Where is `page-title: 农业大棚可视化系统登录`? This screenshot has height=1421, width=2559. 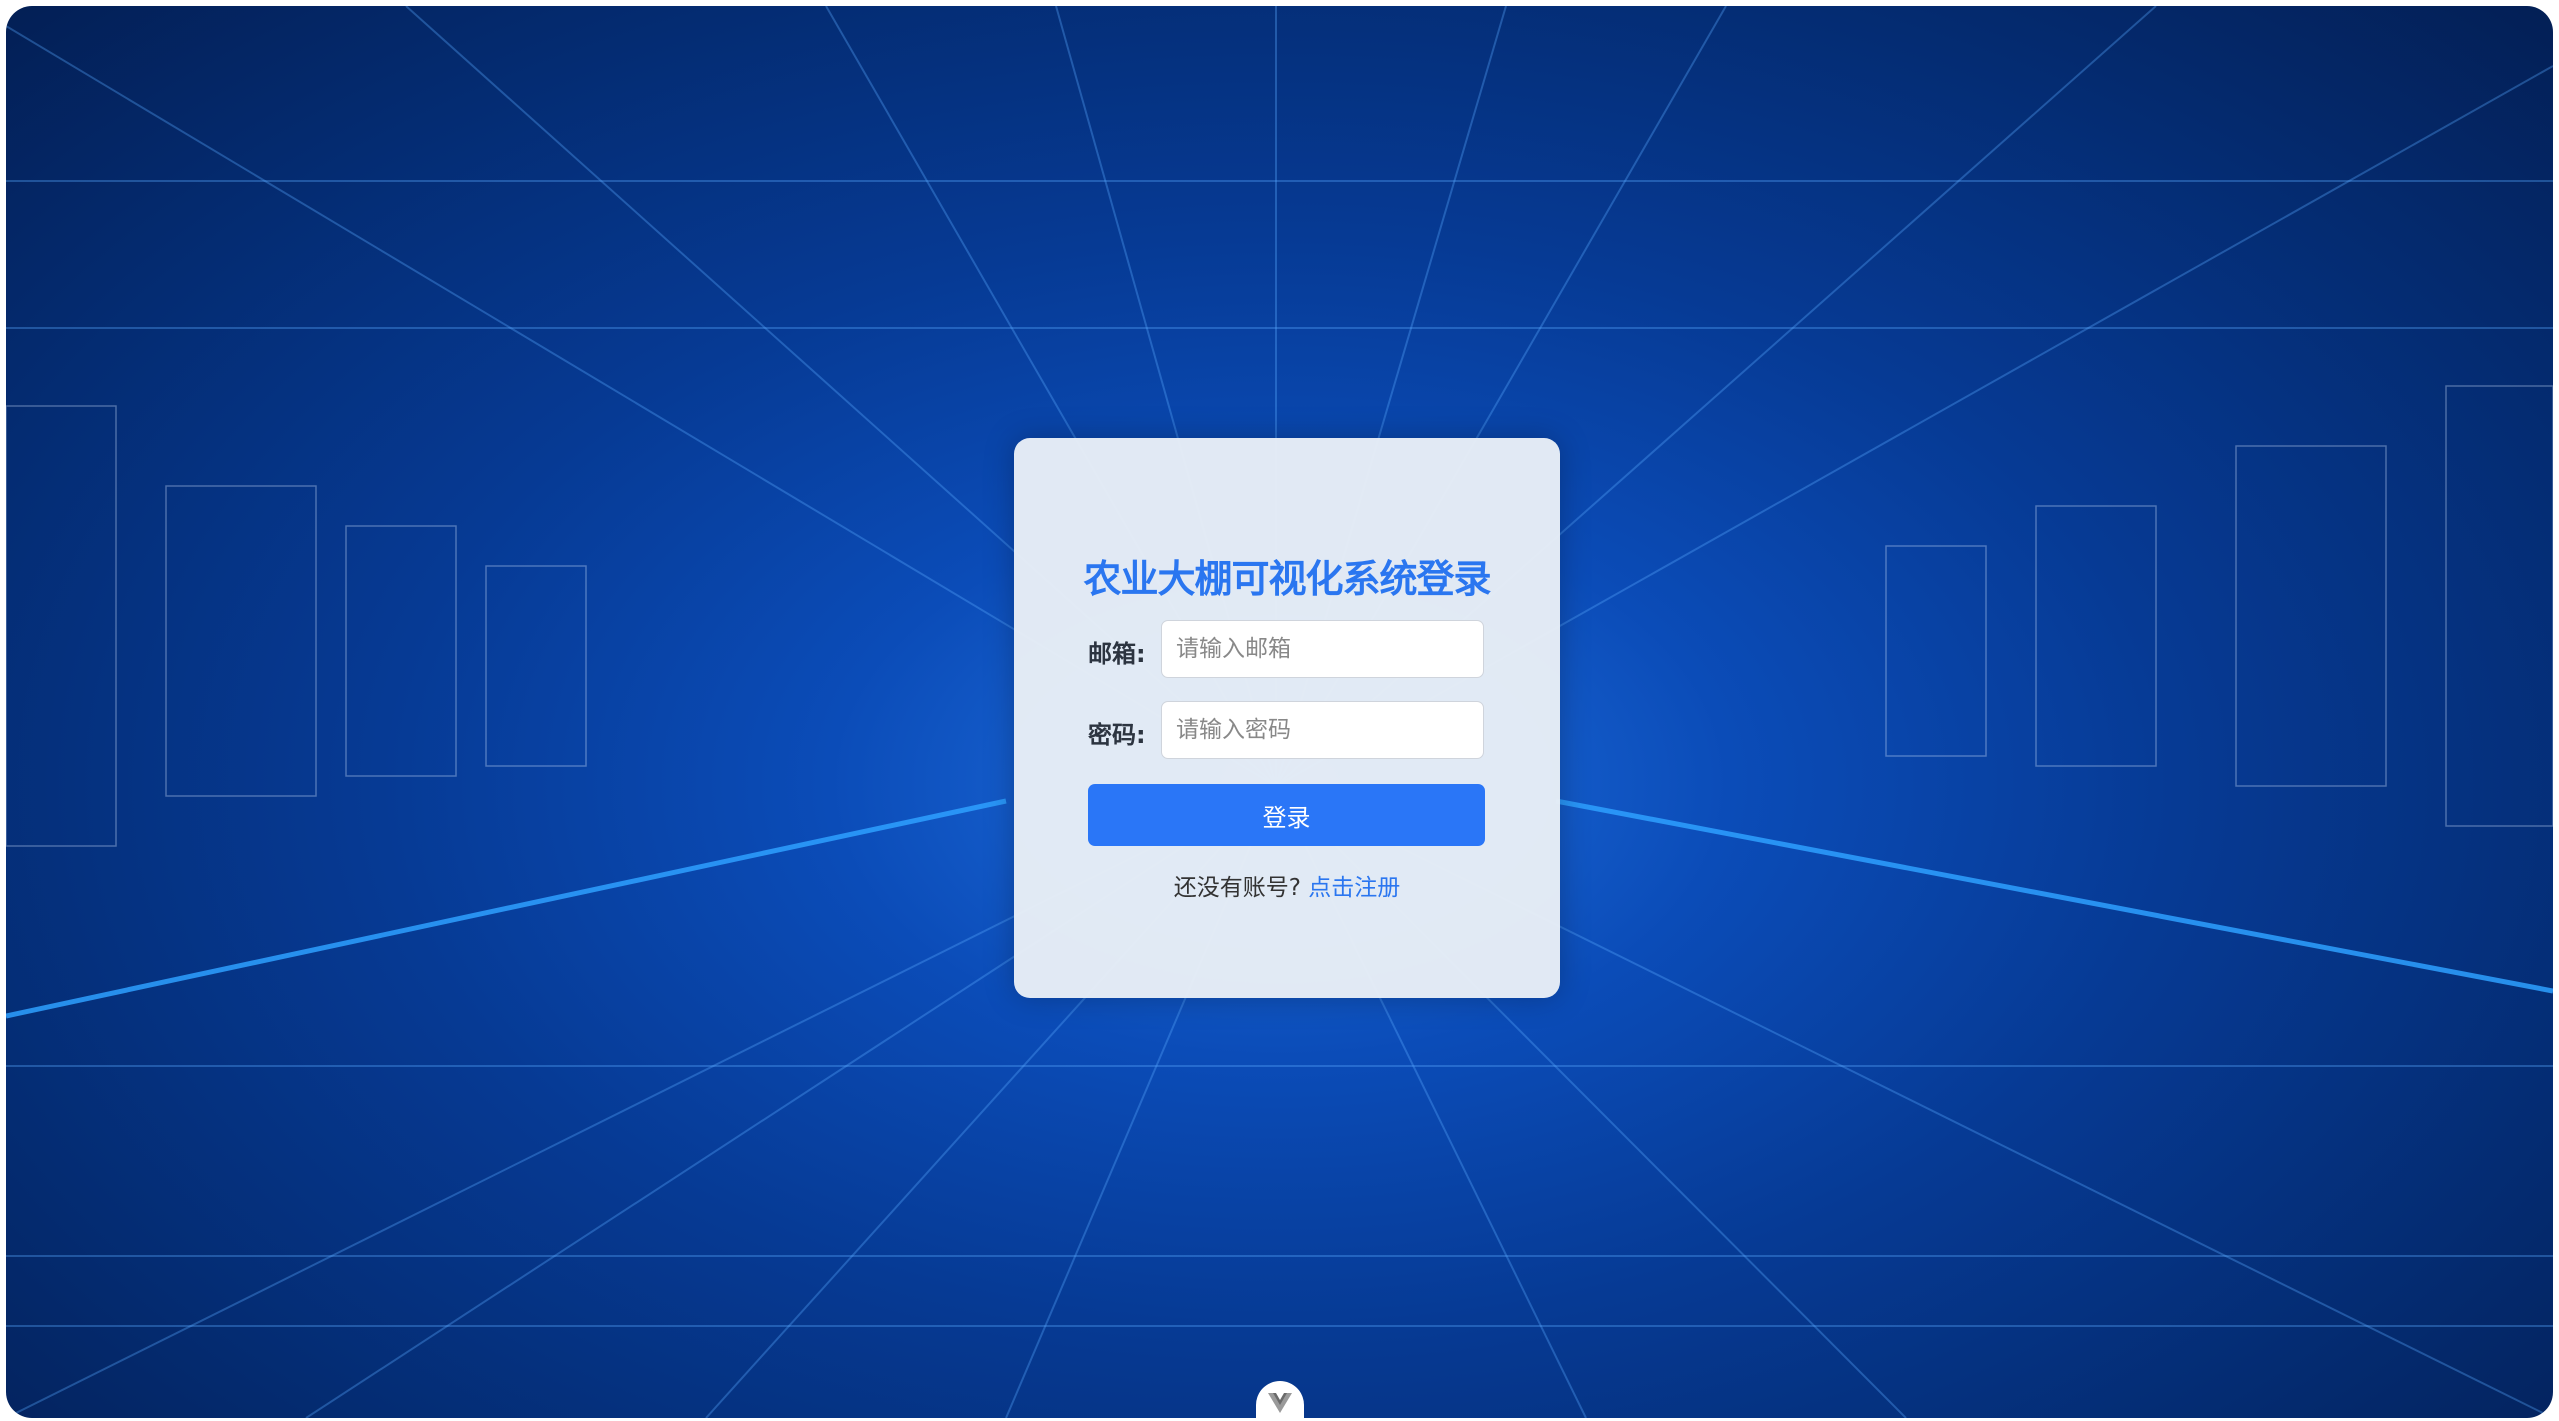
page-title: 农业大棚可视化系统登录 is located at coordinates (1287, 579).